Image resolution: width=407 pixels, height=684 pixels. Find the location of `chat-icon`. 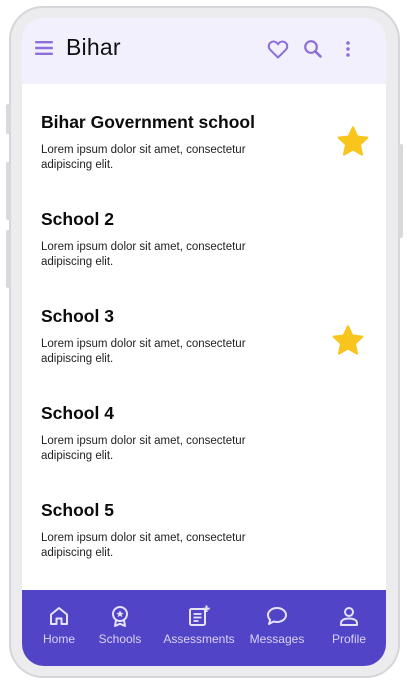

chat-icon is located at coordinates (277, 616).